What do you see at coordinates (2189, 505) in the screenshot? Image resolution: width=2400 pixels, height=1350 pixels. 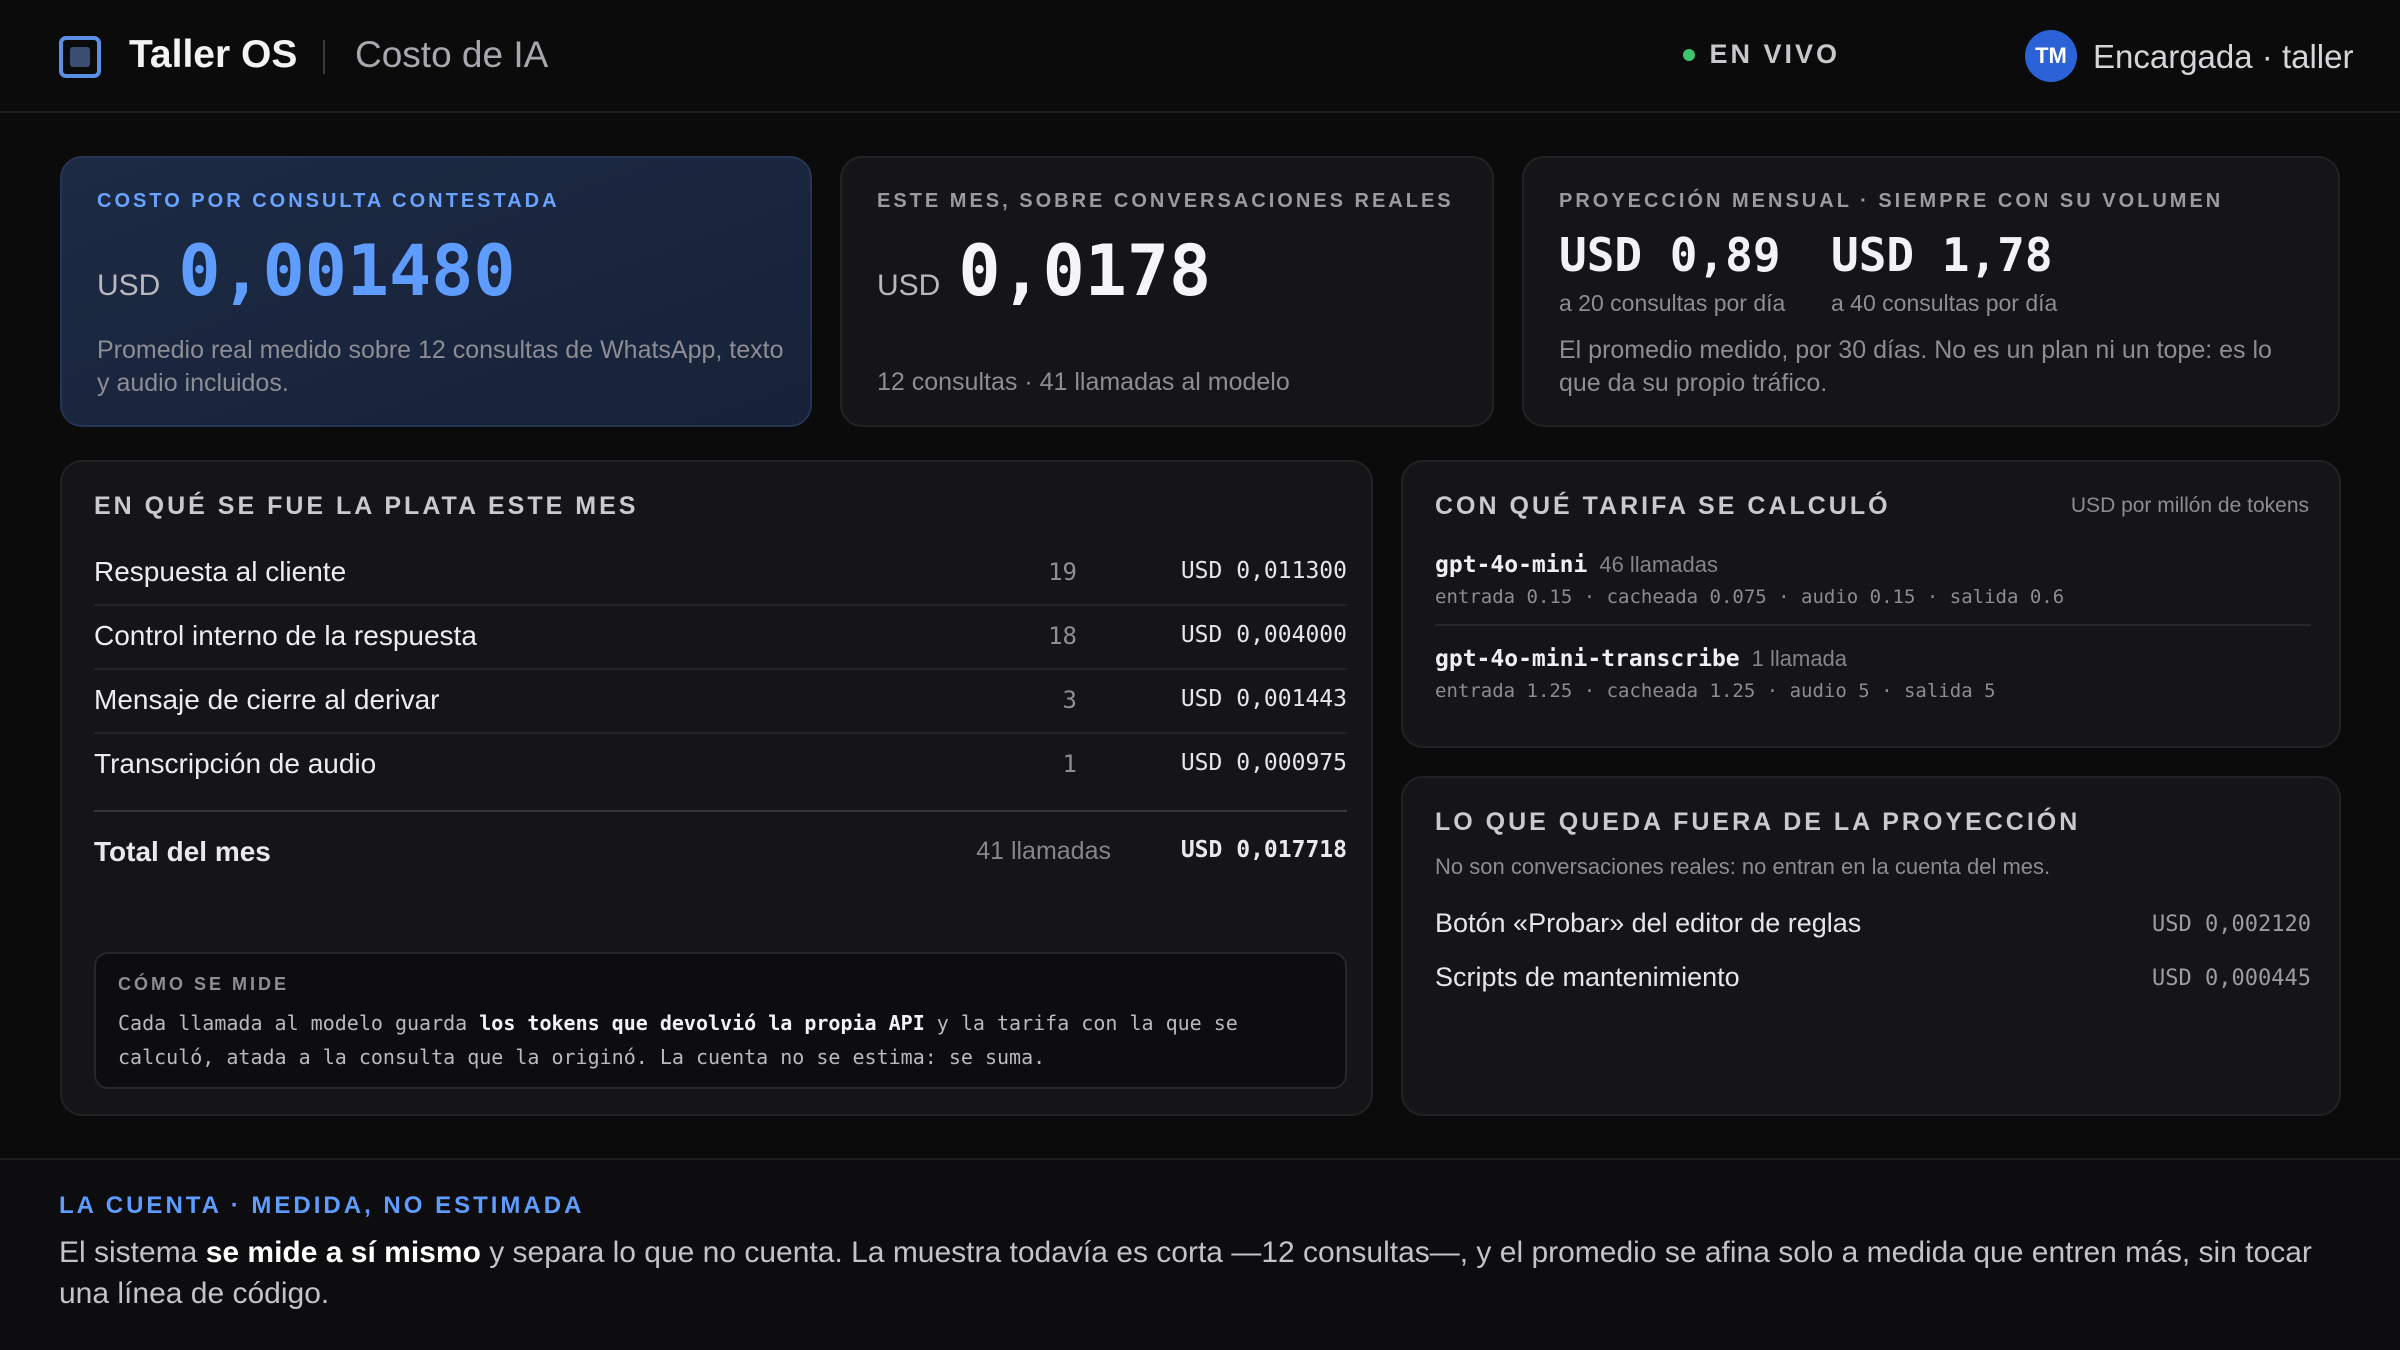 I see `tariff-unit: USD por millón de tokens` at bounding box center [2189, 505].